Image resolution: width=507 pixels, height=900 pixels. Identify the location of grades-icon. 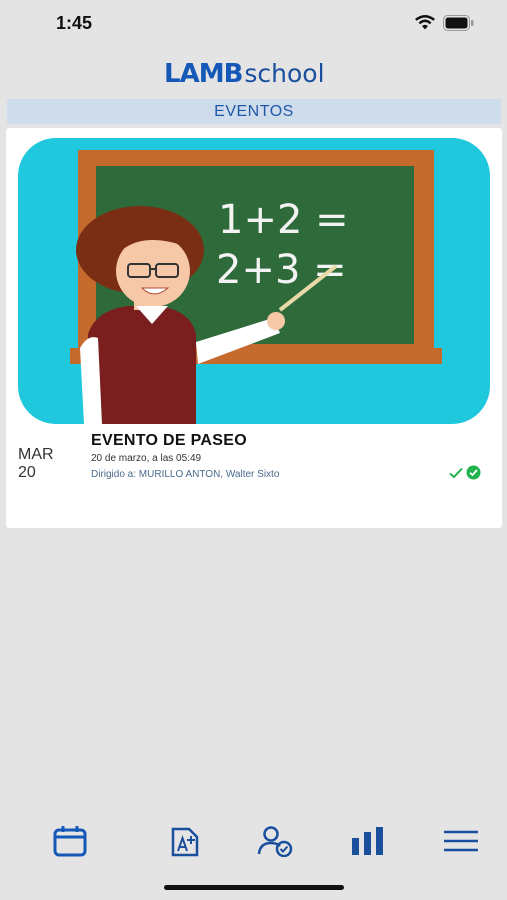
(185, 842).